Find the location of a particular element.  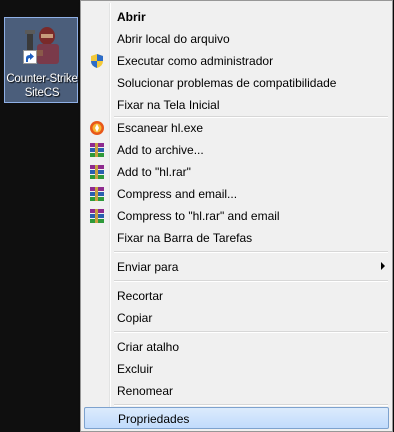

menu-item-criar-atalho: Criar atalho is located at coordinates (236, 346).